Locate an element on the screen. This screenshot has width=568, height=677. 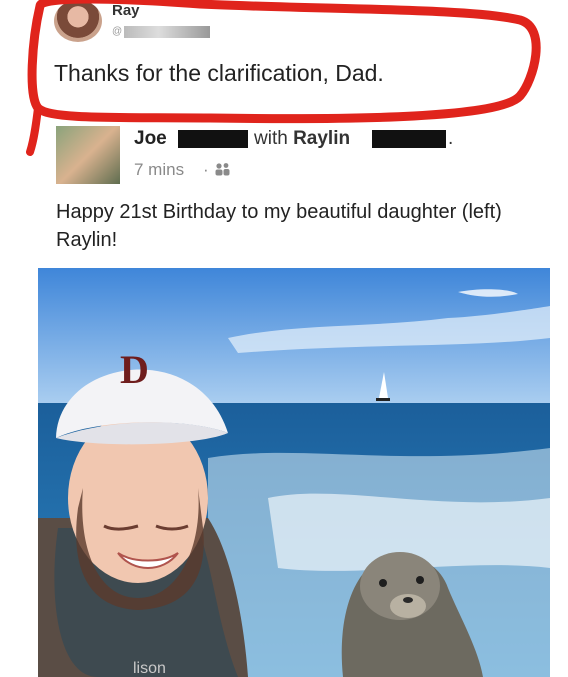
sailboat-hull is located at coordinates (383, 399).